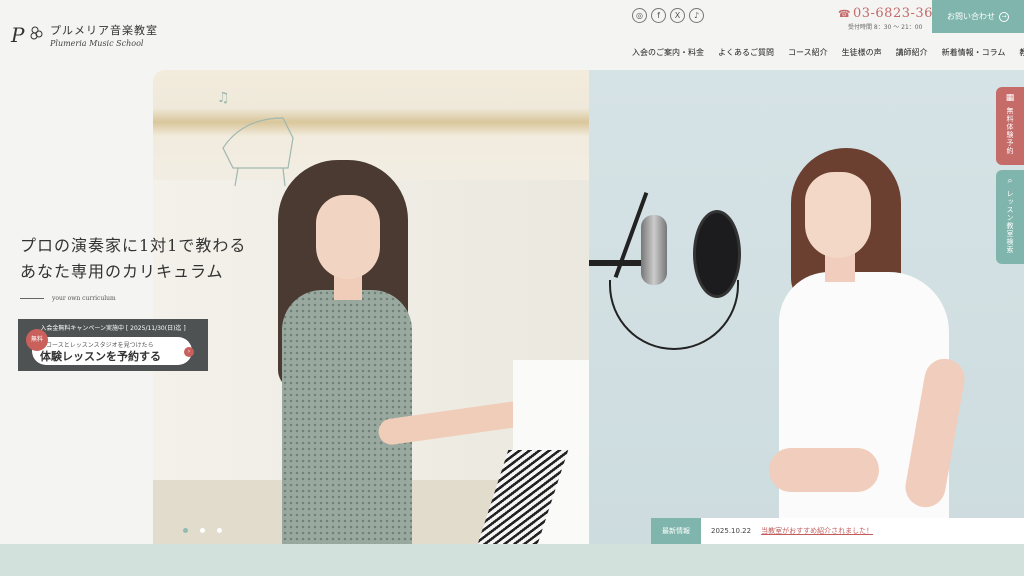 This screenshot has height=576, width=1024. Describe the element at coordinates (122, 271) in the screenshot. I see `tagline-line-2: あなた専用のカリキュラム` at that location.